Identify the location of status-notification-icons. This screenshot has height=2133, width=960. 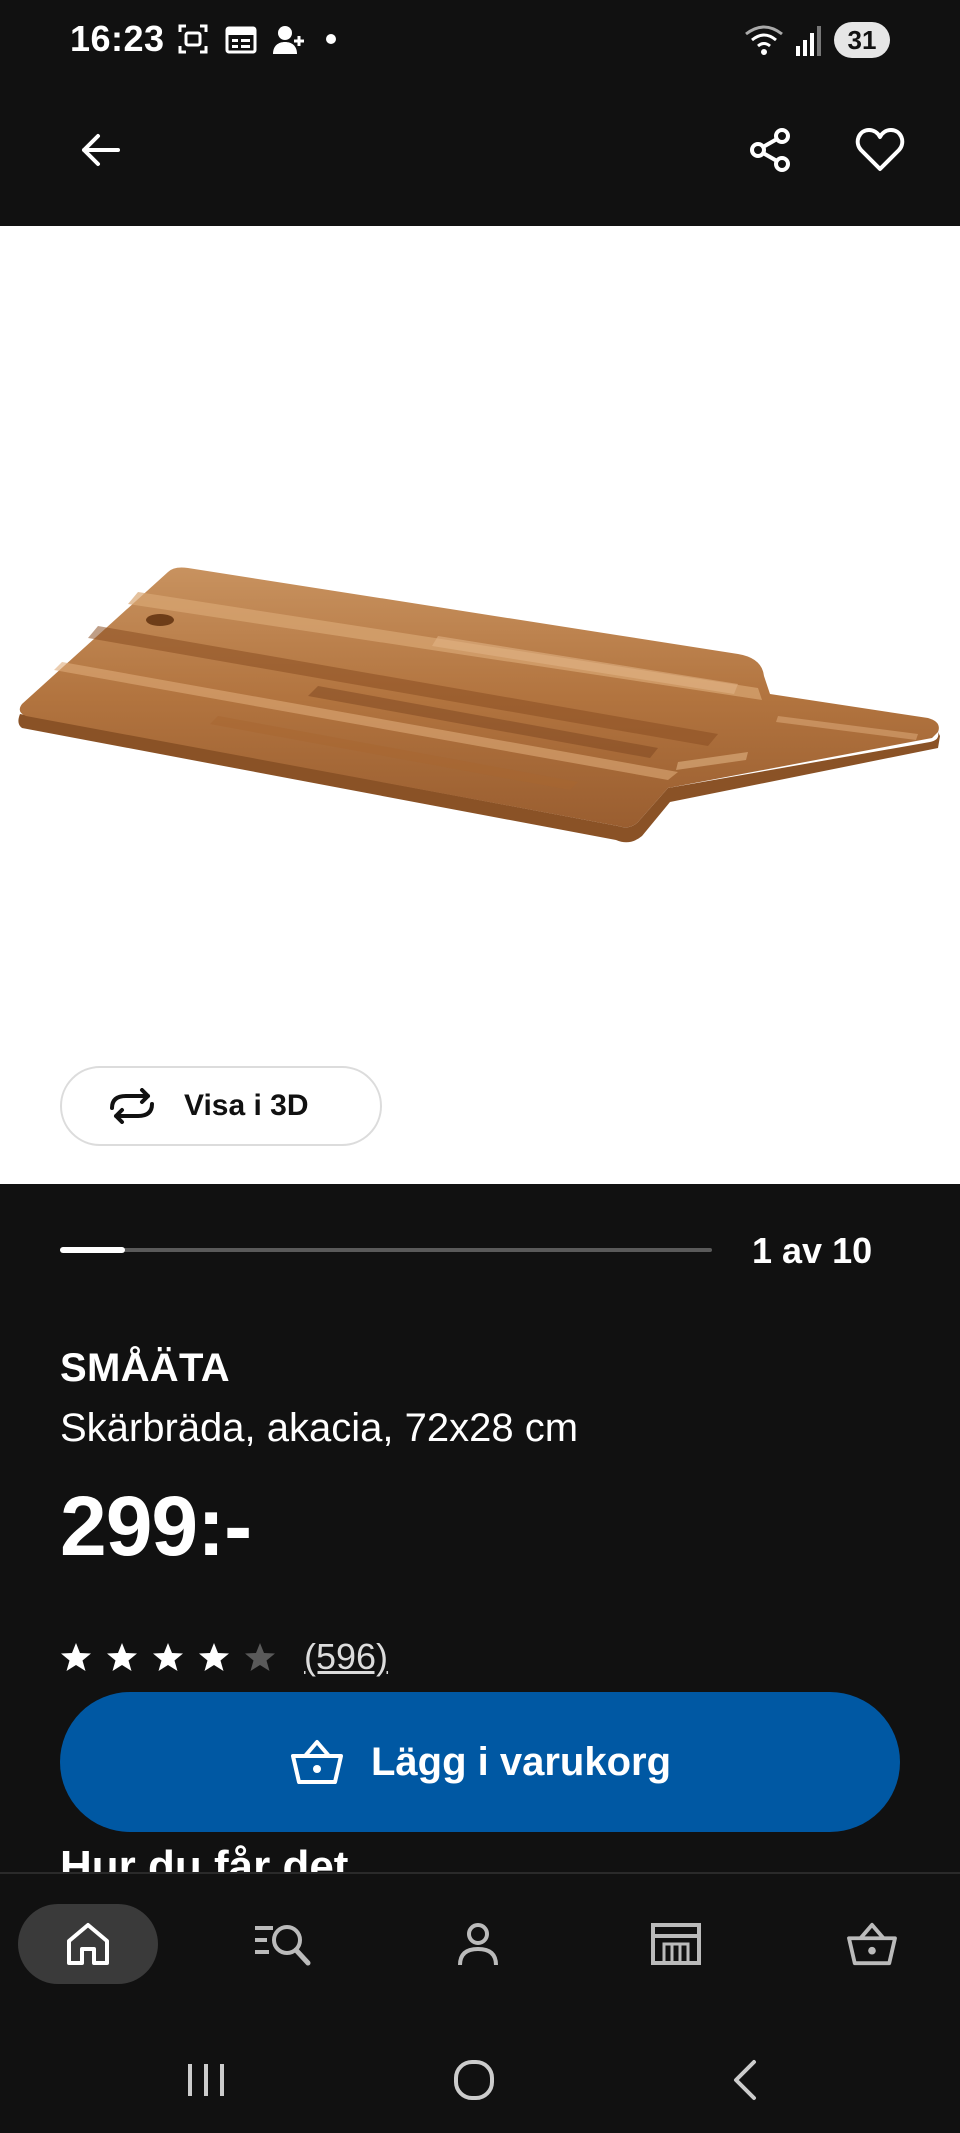
(256, 39).